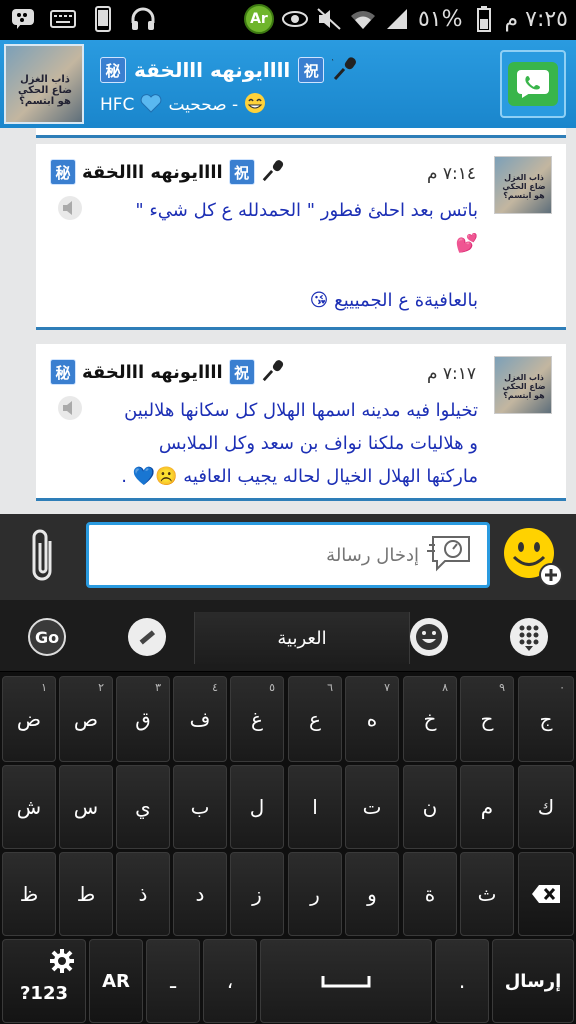  Describe the element at coordinates (315, 719) in the screenshot. I see `key-ain: ٦ع` at that location.